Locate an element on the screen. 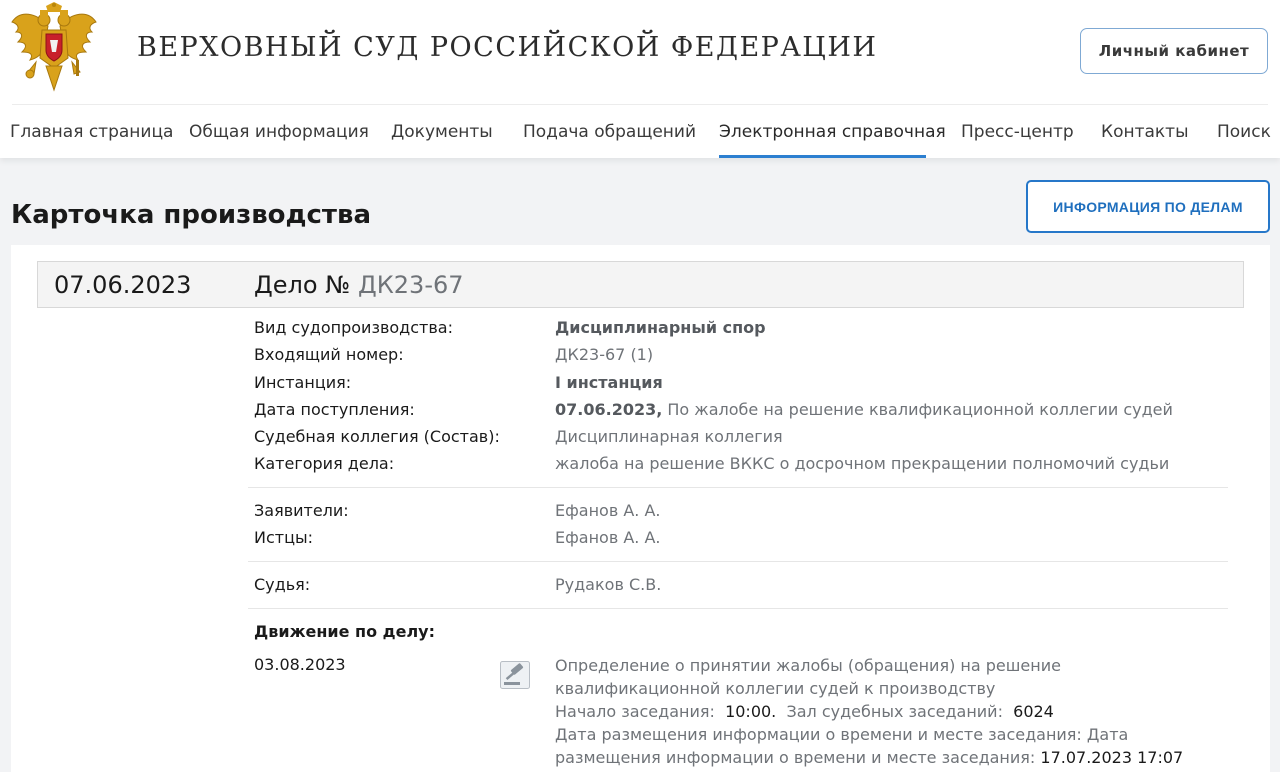 The height and width of the screenshot is (772, 1280). gavel-icon is located at coordinates (515, 675).